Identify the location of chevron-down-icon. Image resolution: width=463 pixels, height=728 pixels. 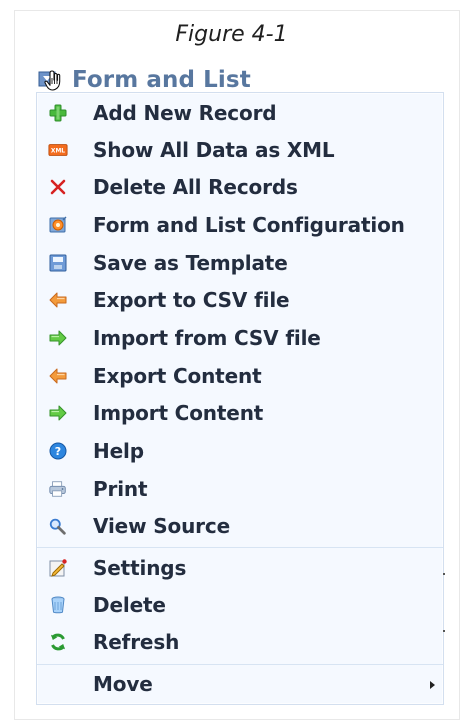
(49, 80).